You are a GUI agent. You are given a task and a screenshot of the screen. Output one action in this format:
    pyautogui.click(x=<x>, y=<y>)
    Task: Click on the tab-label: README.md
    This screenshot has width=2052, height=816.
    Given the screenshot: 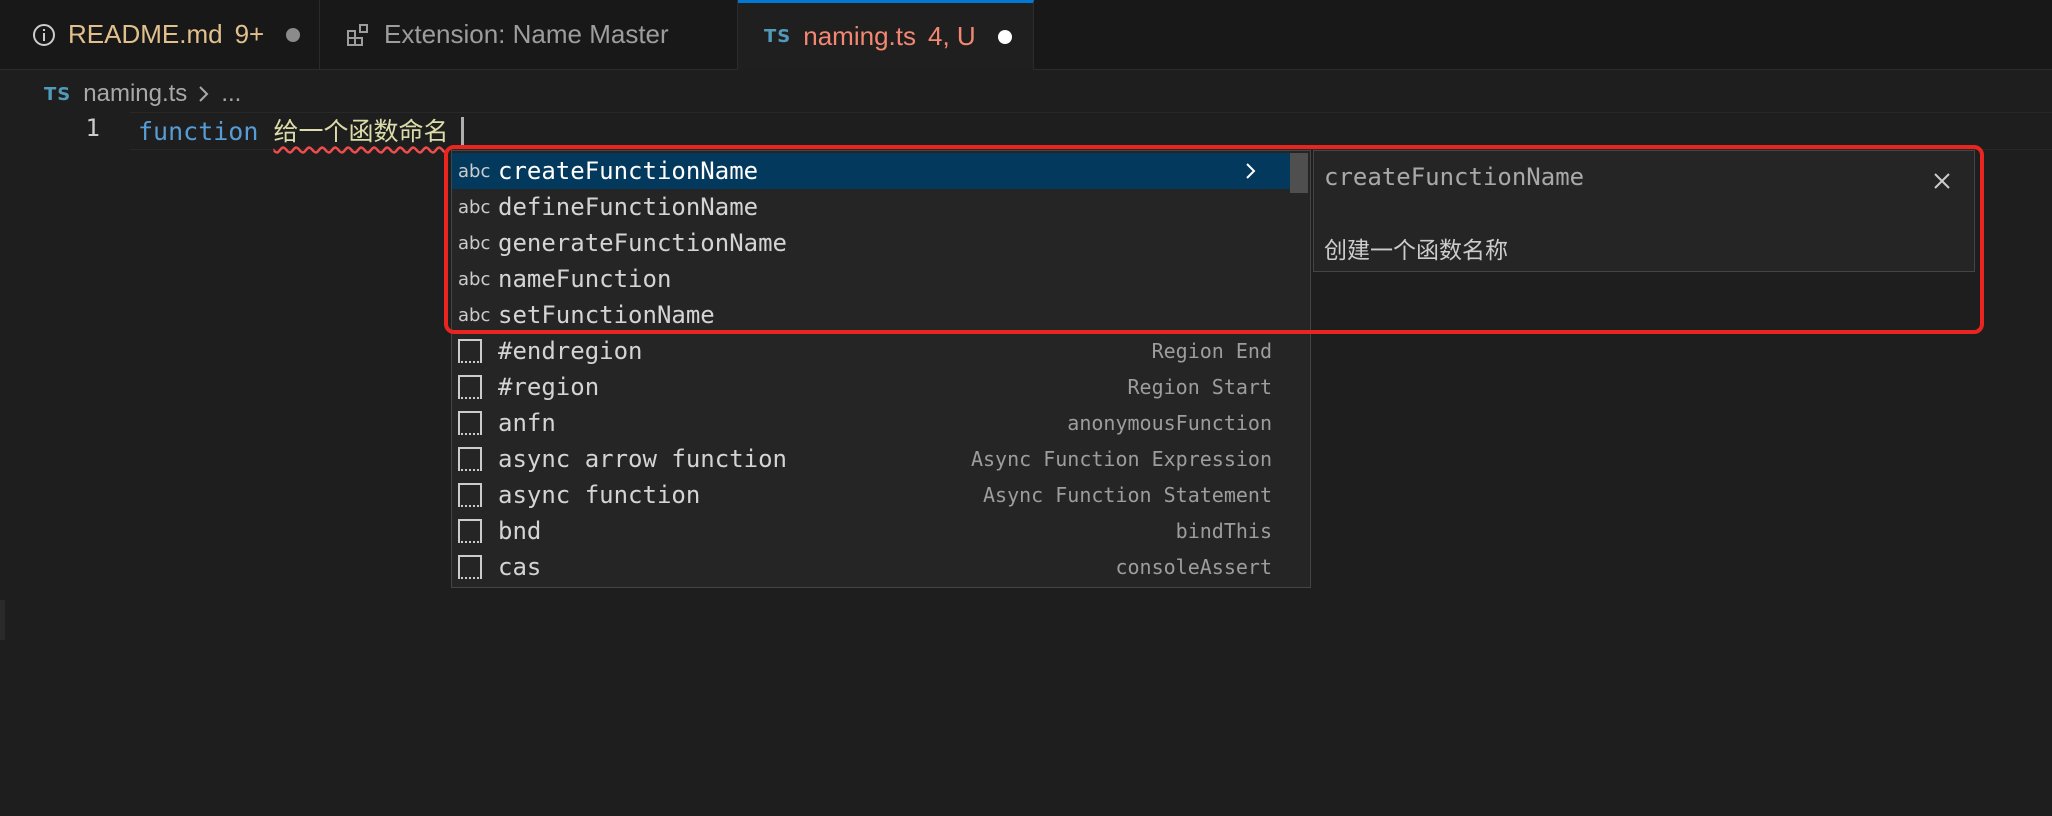 What is the action you would take?
    pyautogui.click(x=145, y=34)
    